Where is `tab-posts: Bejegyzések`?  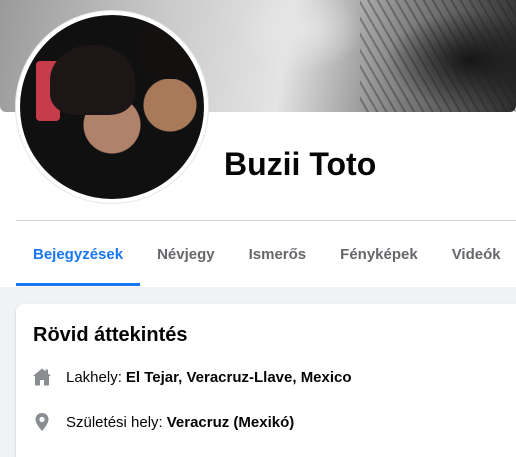
tab-posts: Bejegyzések is located at coordinates (78, 254).